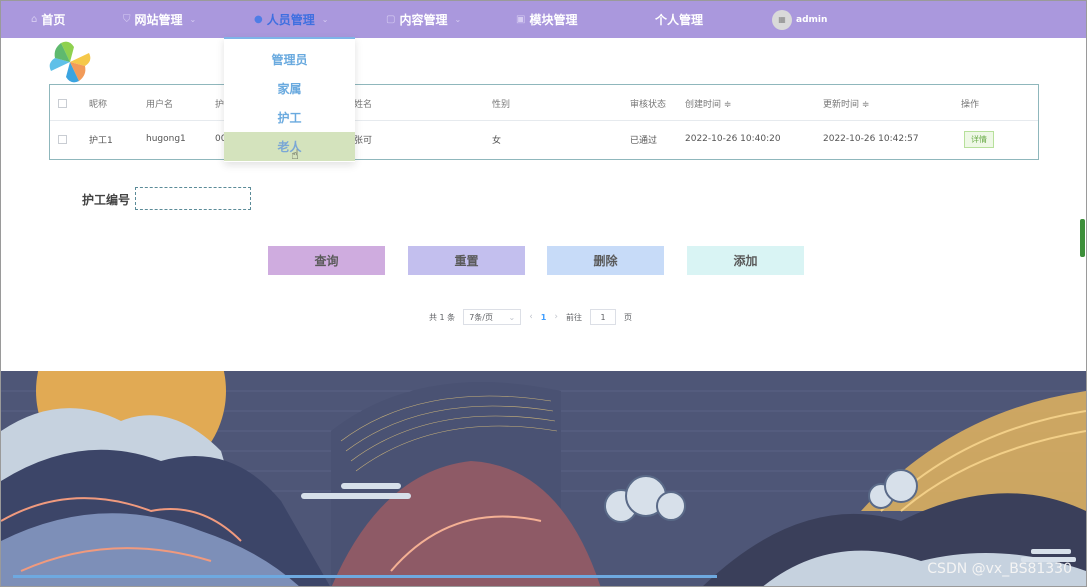  Describe the element at coordinates (708, 103) in the screenshot. I see `header-created: 创建时间 ≑` at that location.